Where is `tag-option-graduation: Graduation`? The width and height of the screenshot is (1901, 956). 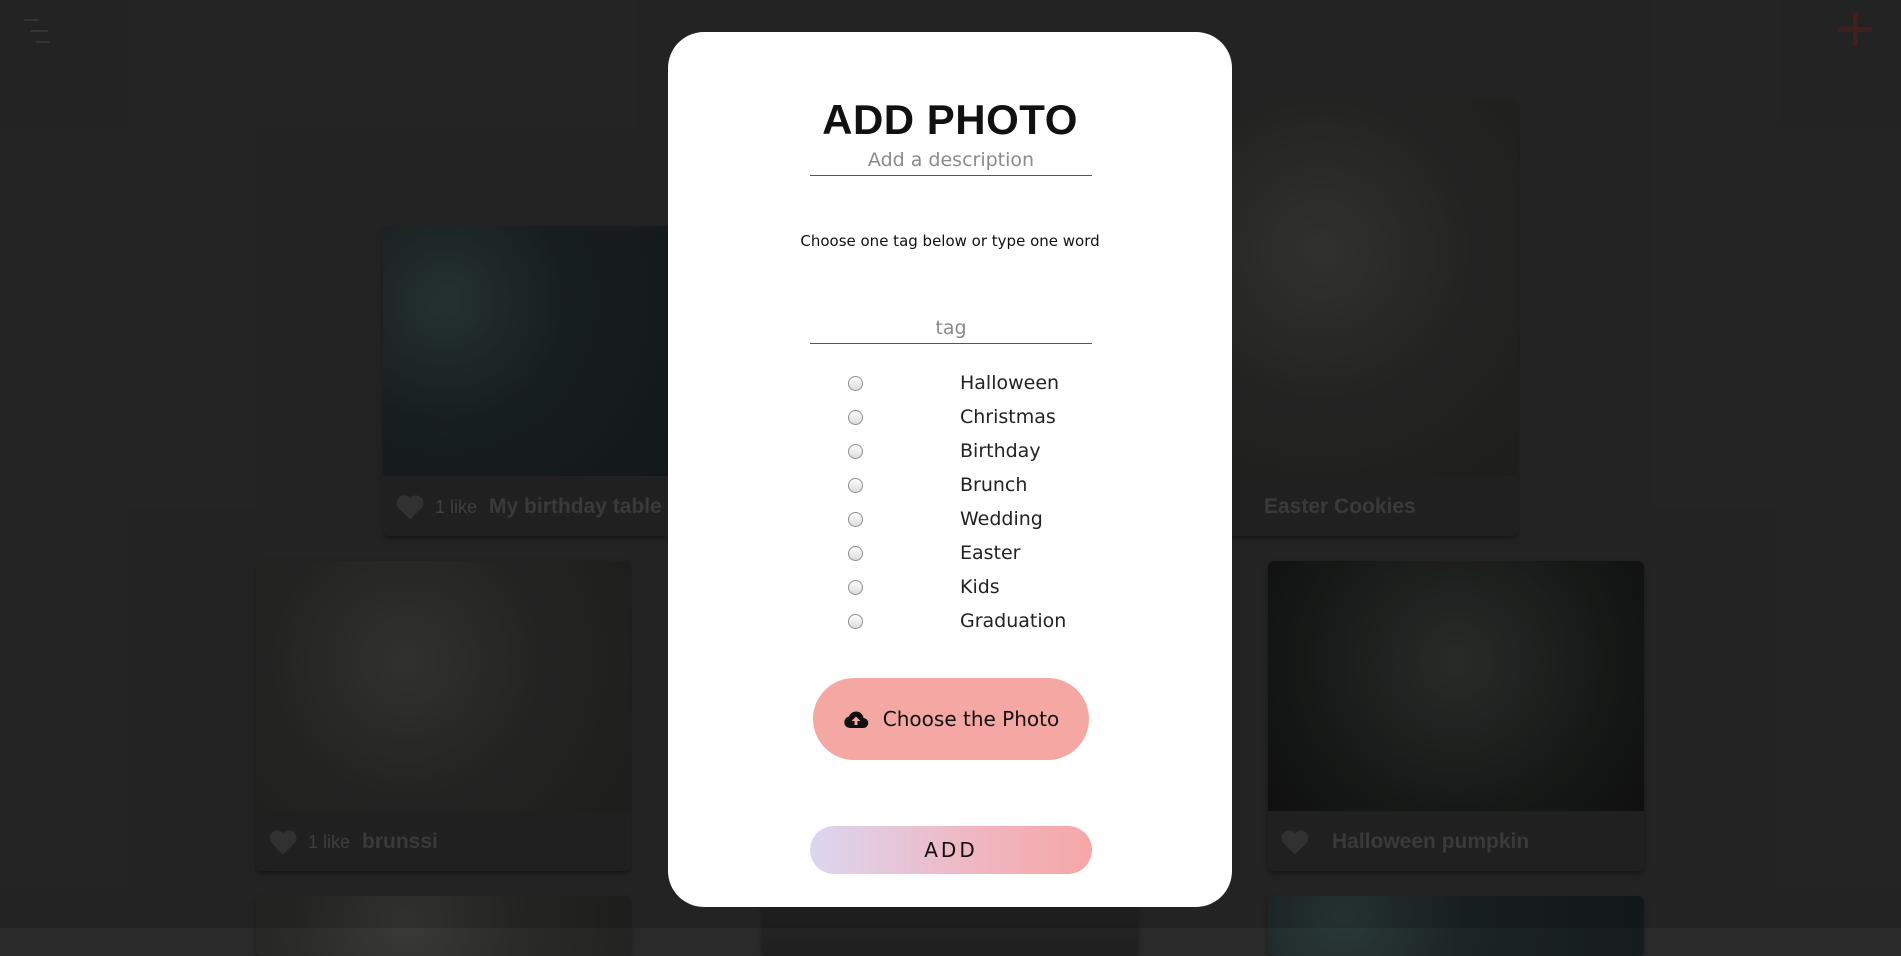
tag-option-graduation: Graduation is located at coordinates (950, 627).